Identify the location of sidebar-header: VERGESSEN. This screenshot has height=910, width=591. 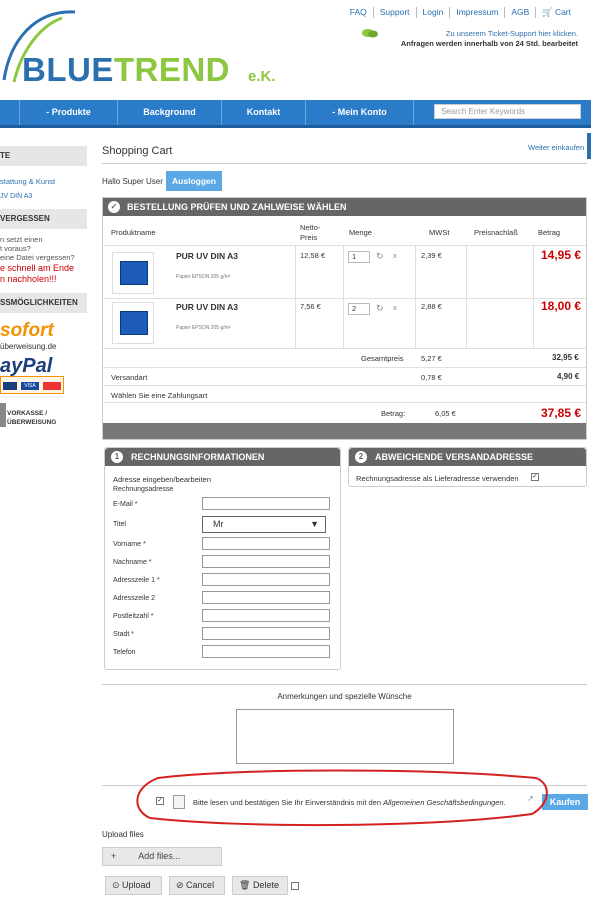
(43, 219).